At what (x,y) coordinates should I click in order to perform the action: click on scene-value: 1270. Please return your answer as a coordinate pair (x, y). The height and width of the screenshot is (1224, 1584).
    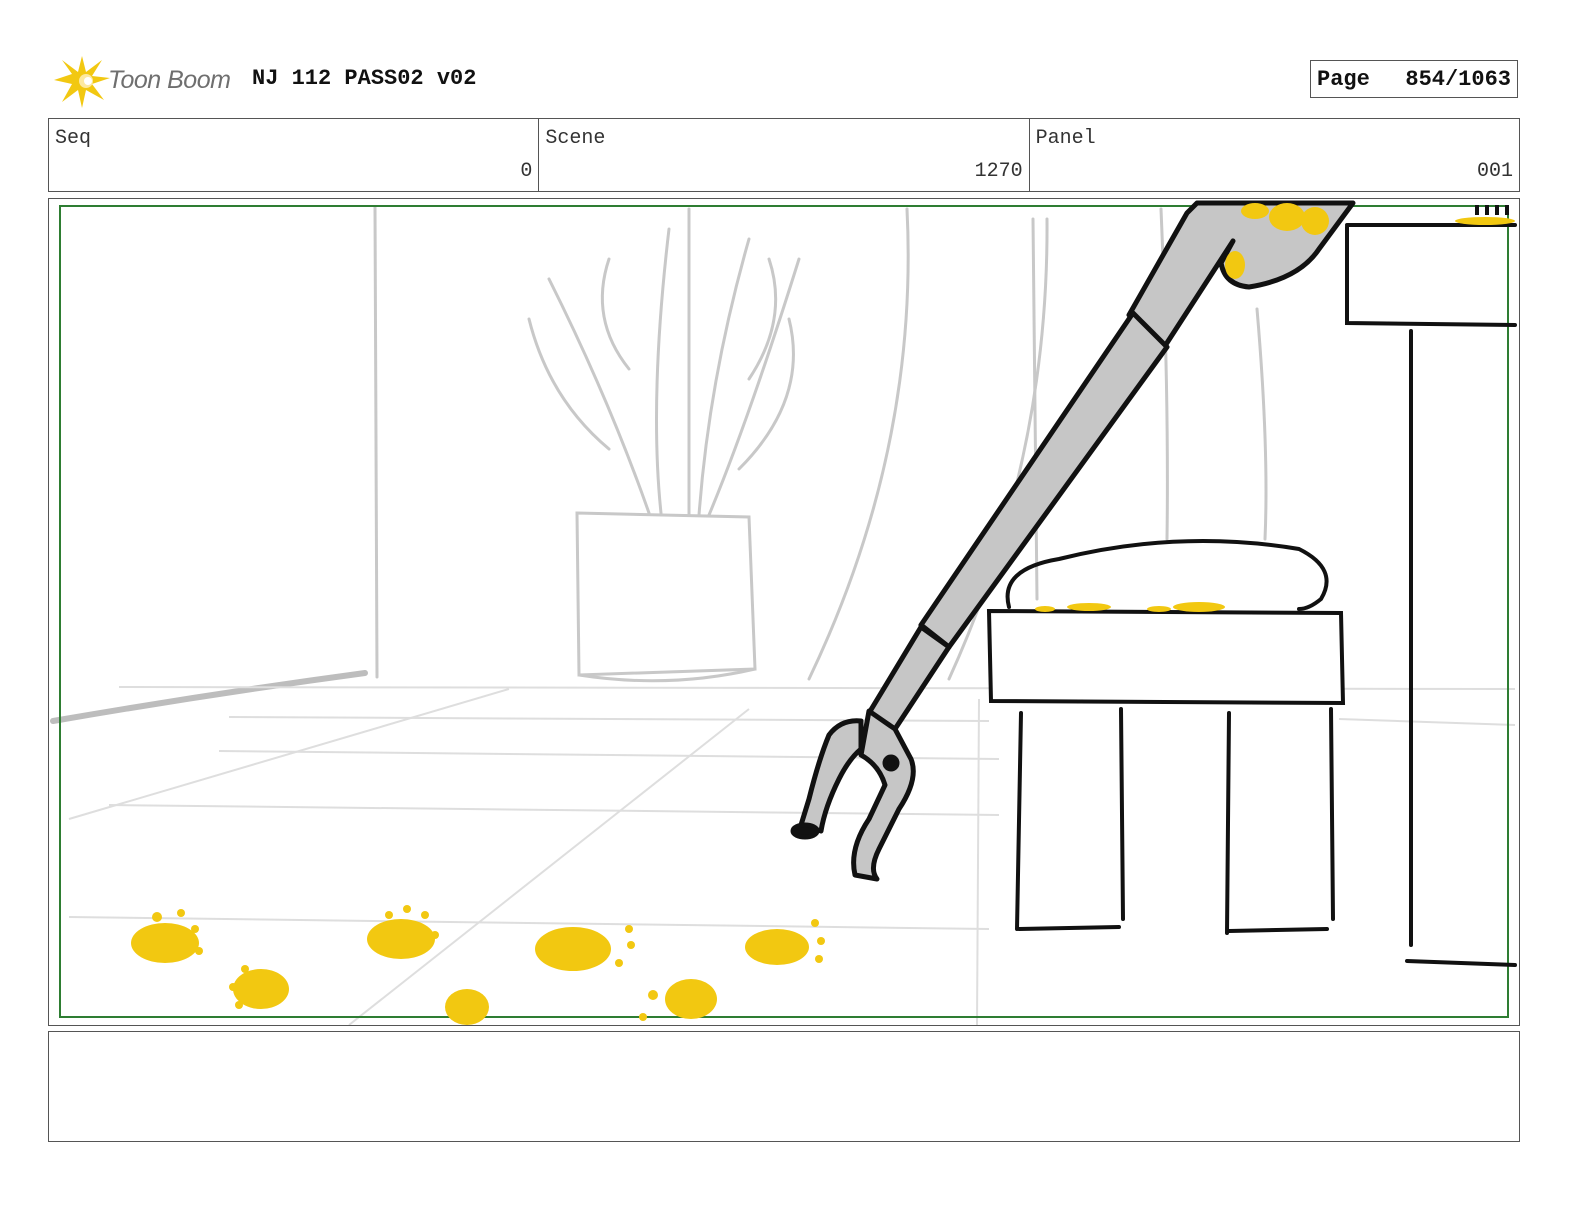
    Looking at the image, I should click on (998, 171).